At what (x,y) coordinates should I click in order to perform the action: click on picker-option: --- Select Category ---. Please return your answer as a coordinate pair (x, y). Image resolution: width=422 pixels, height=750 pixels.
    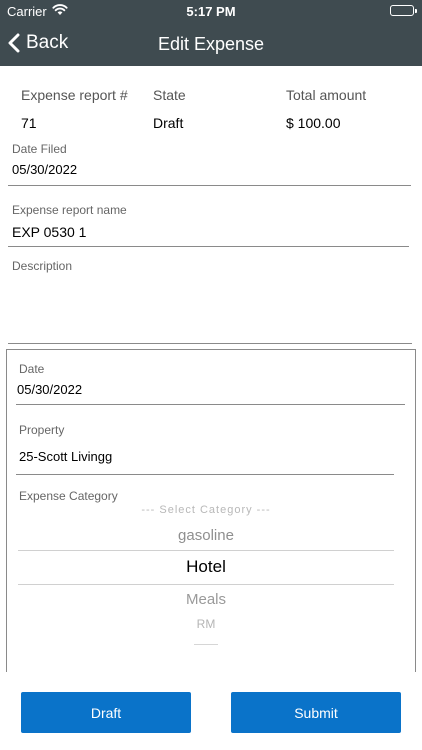
    Looking at the image, I should click on (206, 510).